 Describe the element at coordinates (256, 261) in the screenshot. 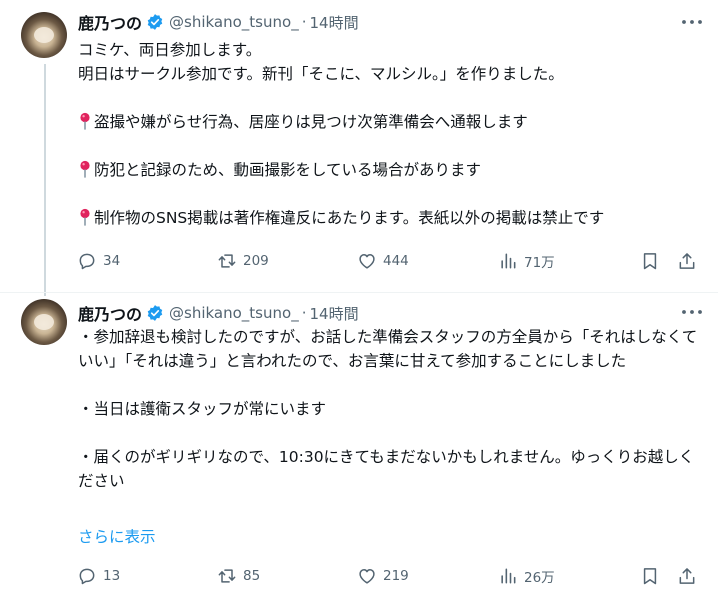

I see `repost-count: 209` at that location.